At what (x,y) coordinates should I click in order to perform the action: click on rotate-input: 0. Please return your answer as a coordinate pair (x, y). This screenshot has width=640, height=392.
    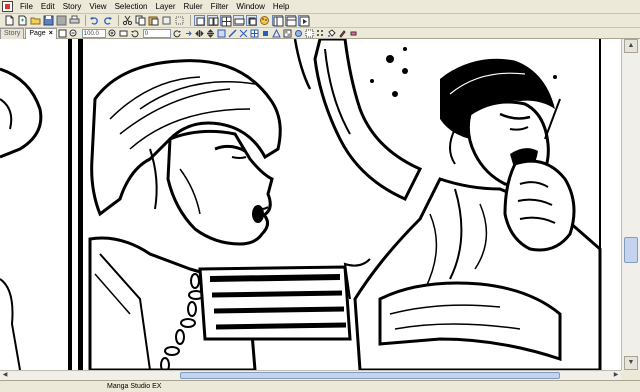
    Looking at the image, I should click on (156, 33).